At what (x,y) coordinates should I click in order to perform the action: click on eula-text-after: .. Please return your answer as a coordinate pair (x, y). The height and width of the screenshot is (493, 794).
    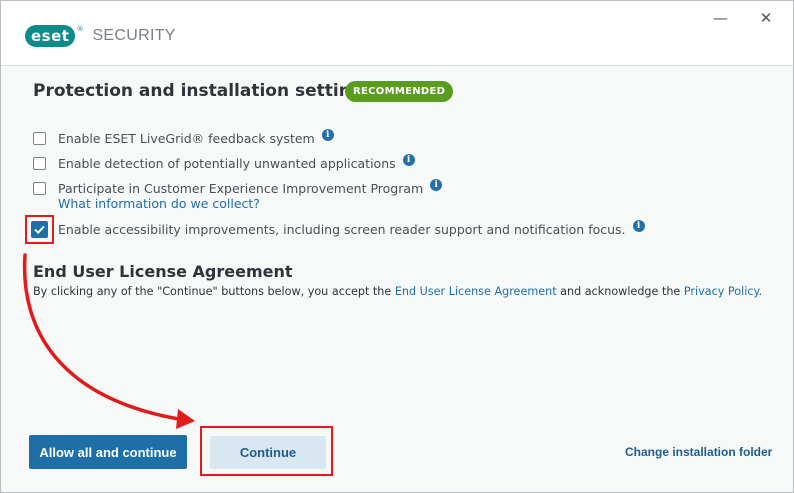
    Looking at the image, I should click on (760, 291).